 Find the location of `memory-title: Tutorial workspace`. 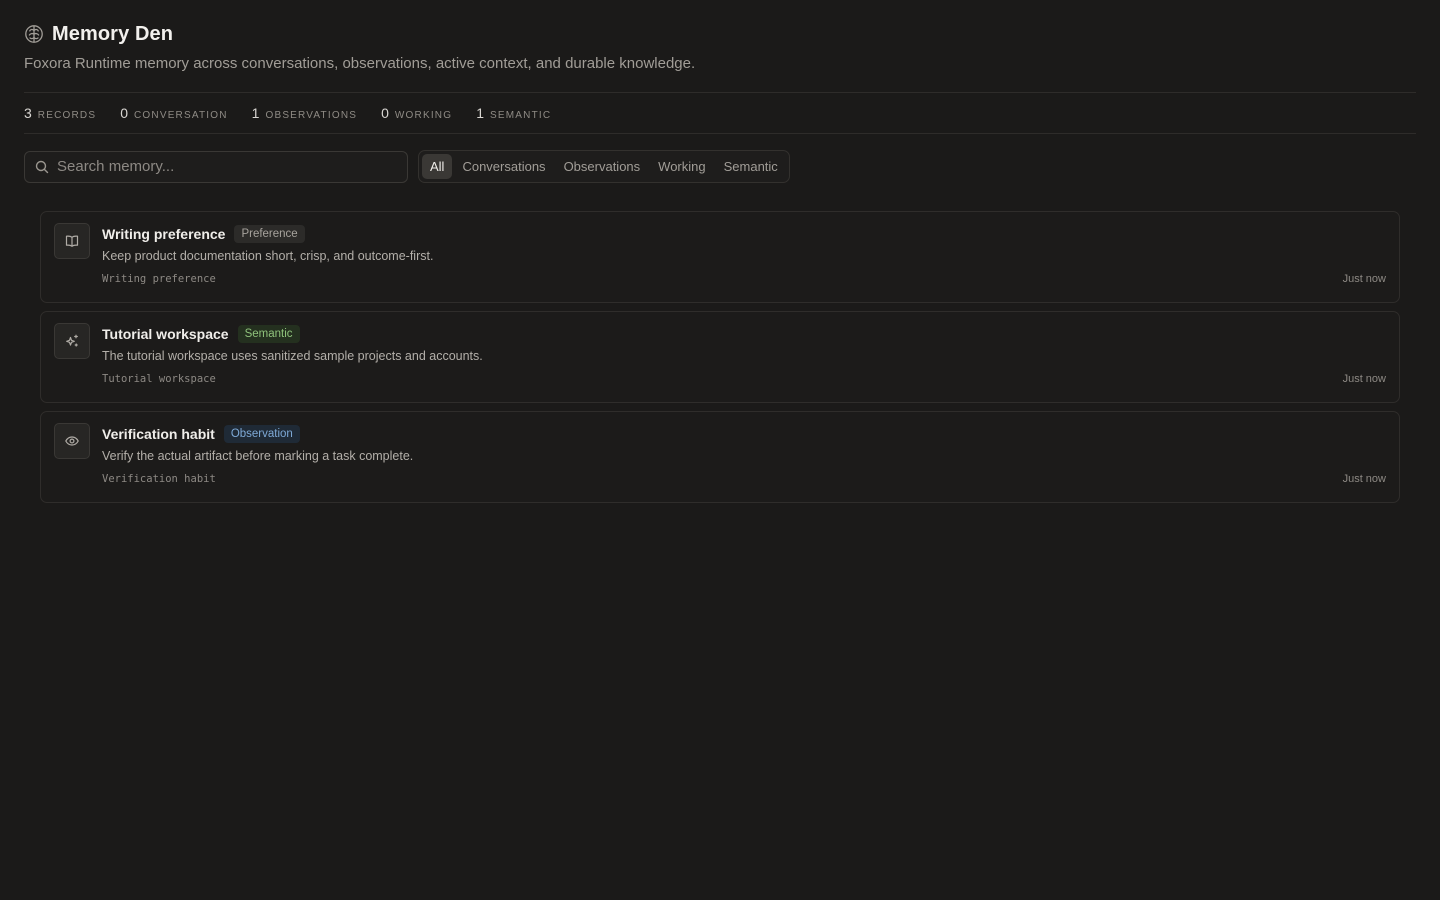

memory-title: Tutorial workspace is located at coordinates (165, 334).